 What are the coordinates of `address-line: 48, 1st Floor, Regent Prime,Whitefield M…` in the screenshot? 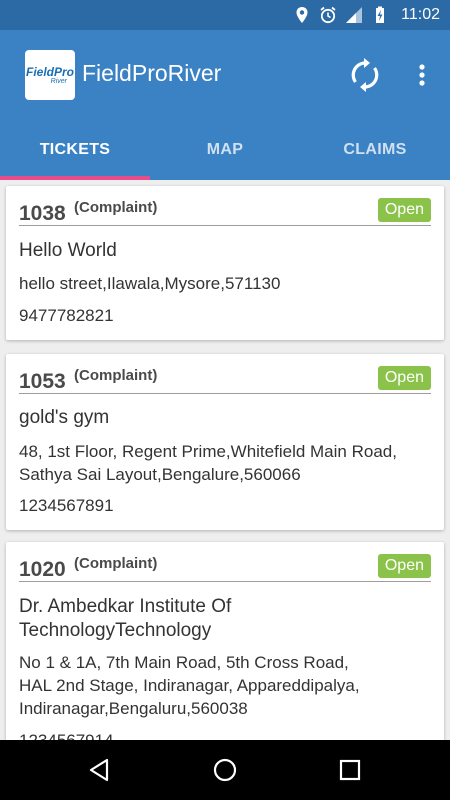 It's located at (208, 451).